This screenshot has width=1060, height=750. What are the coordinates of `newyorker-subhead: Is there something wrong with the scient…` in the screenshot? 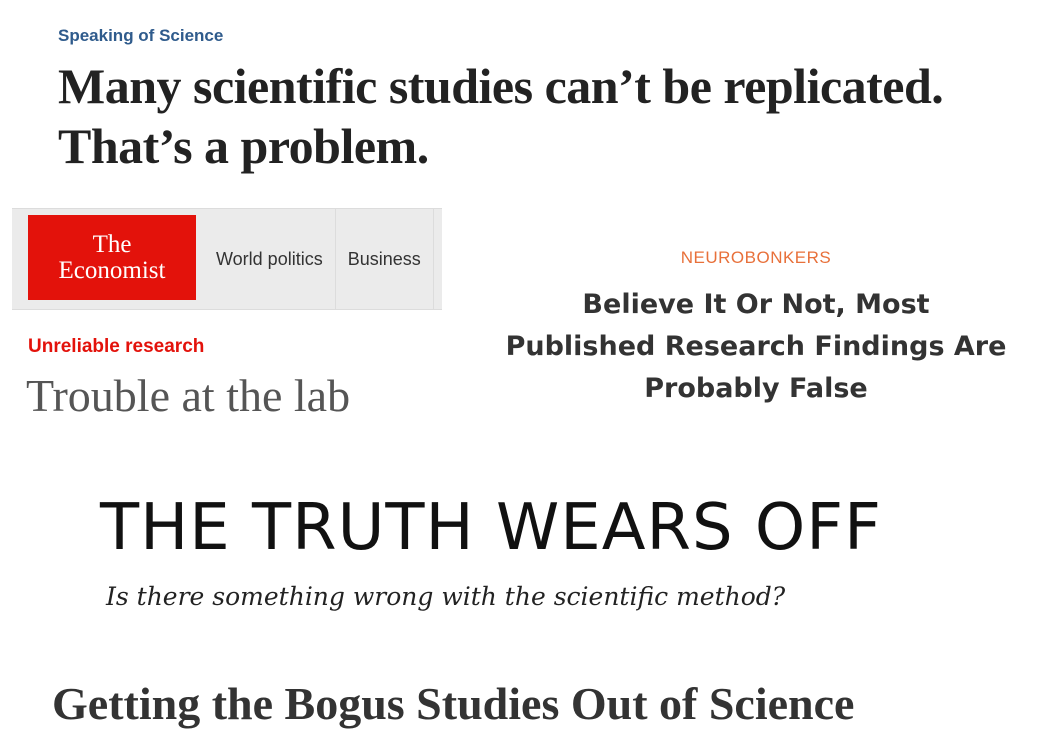 It's located at (446, 596).